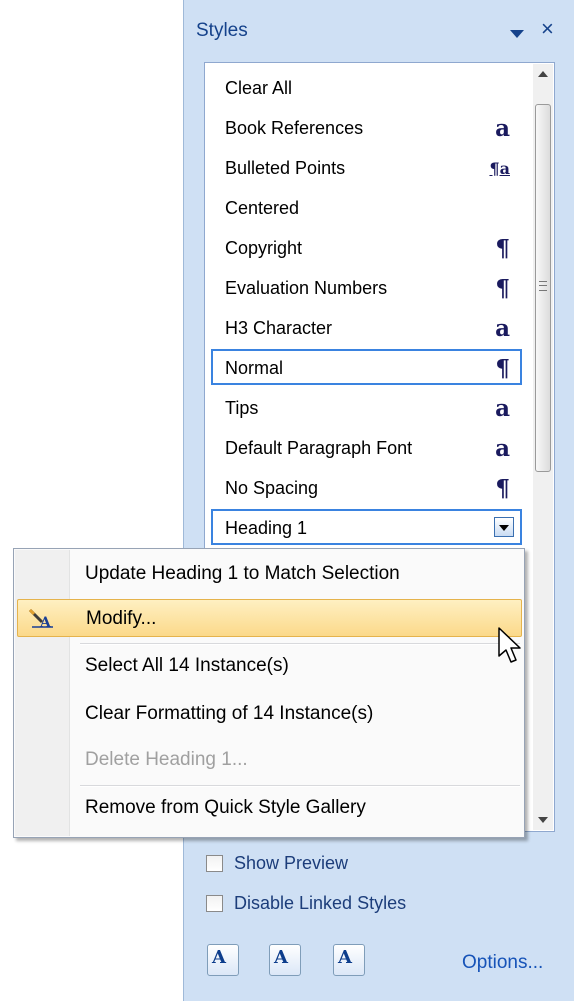 The image size is (574, 1001). What do you see at coordinates (366, 127) in the screenshot?
I see `style-item-book-references: Book References a` at bounding box center [366, 127].